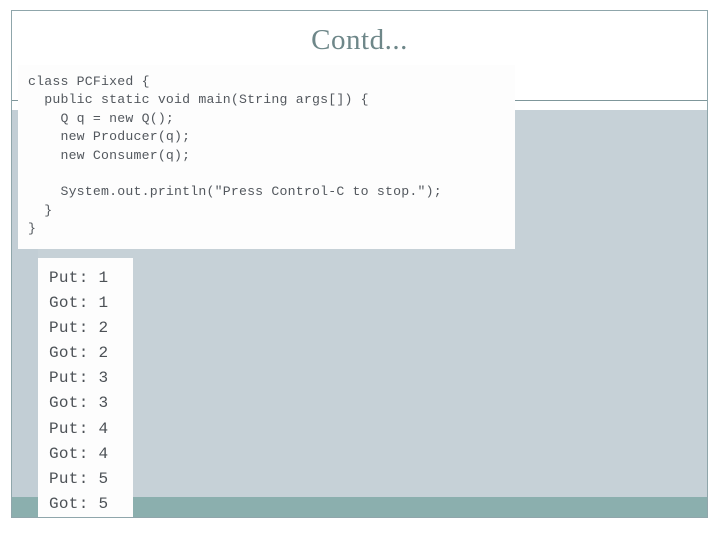  I want to click on code-line: class PCFixed {, so click(89, 81).